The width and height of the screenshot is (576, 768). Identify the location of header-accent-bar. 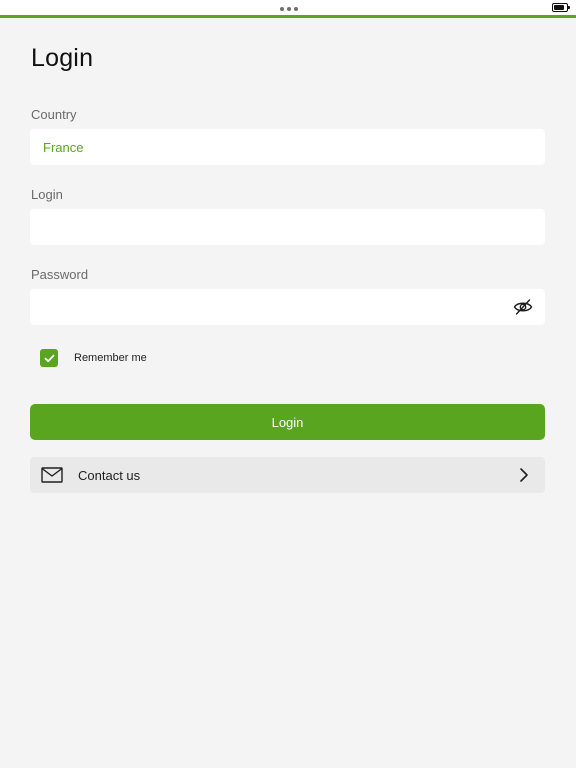
(288, 16).